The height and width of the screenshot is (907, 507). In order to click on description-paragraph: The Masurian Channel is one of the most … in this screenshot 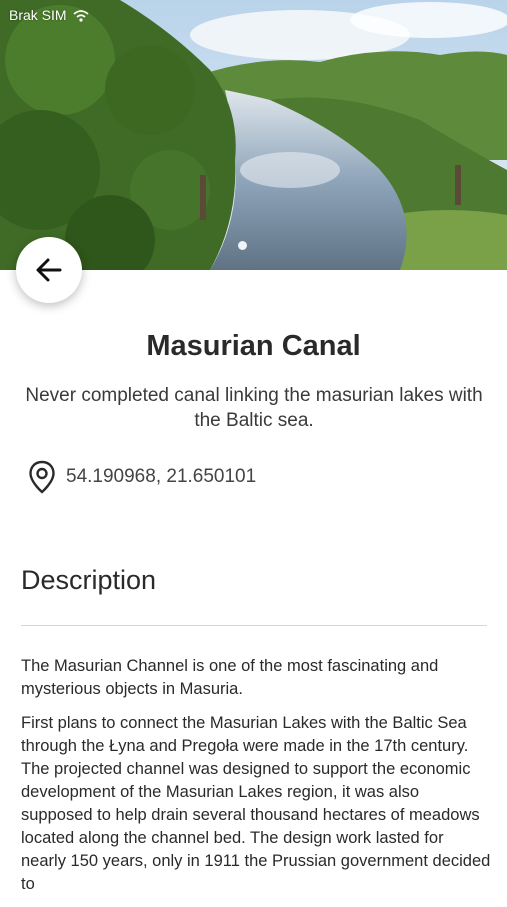, I will do `click(230, 677)`.